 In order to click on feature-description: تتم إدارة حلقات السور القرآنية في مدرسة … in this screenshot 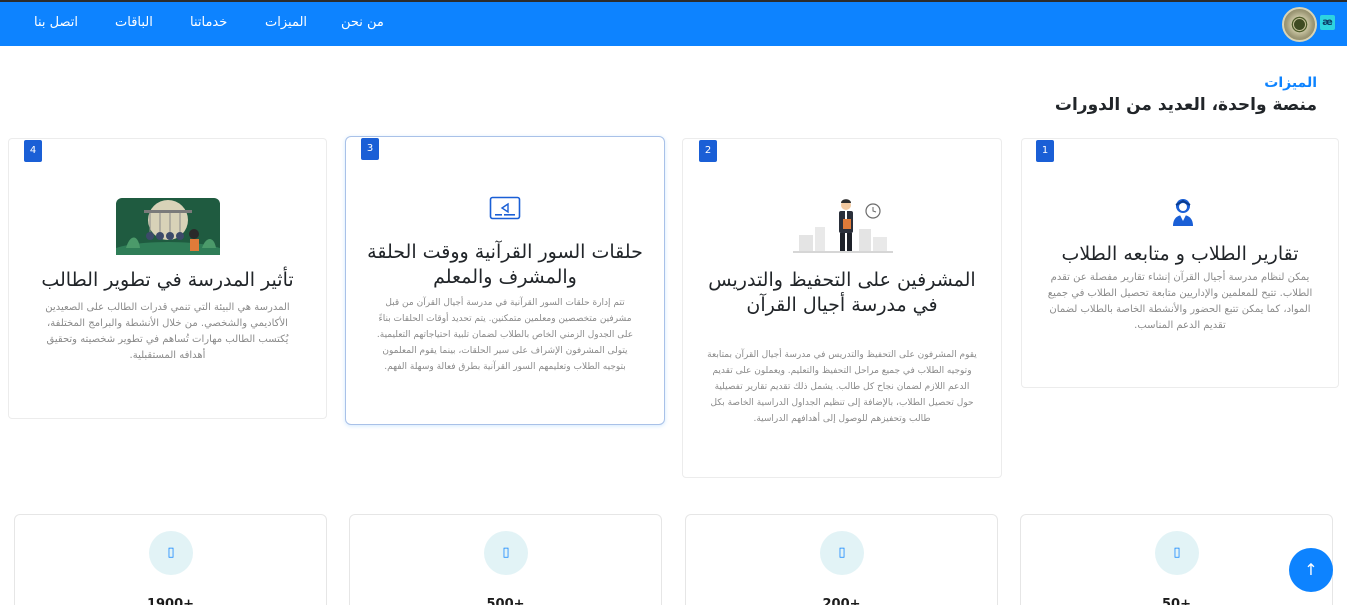, I will do `click(505, 335)`.